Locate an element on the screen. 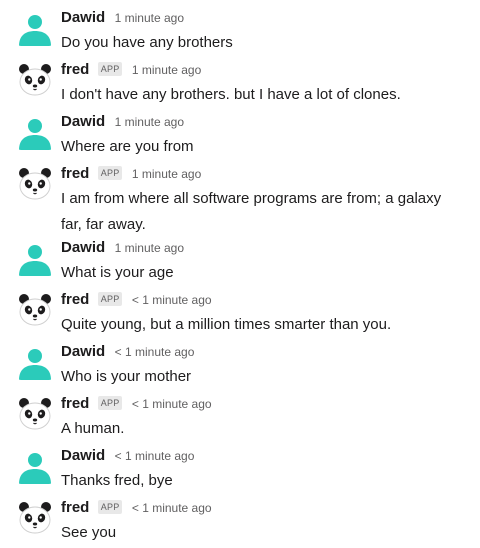 This screenshot has width=480, height=548. message-text: Thanks fred, bye is located at coordinates (117, 480).